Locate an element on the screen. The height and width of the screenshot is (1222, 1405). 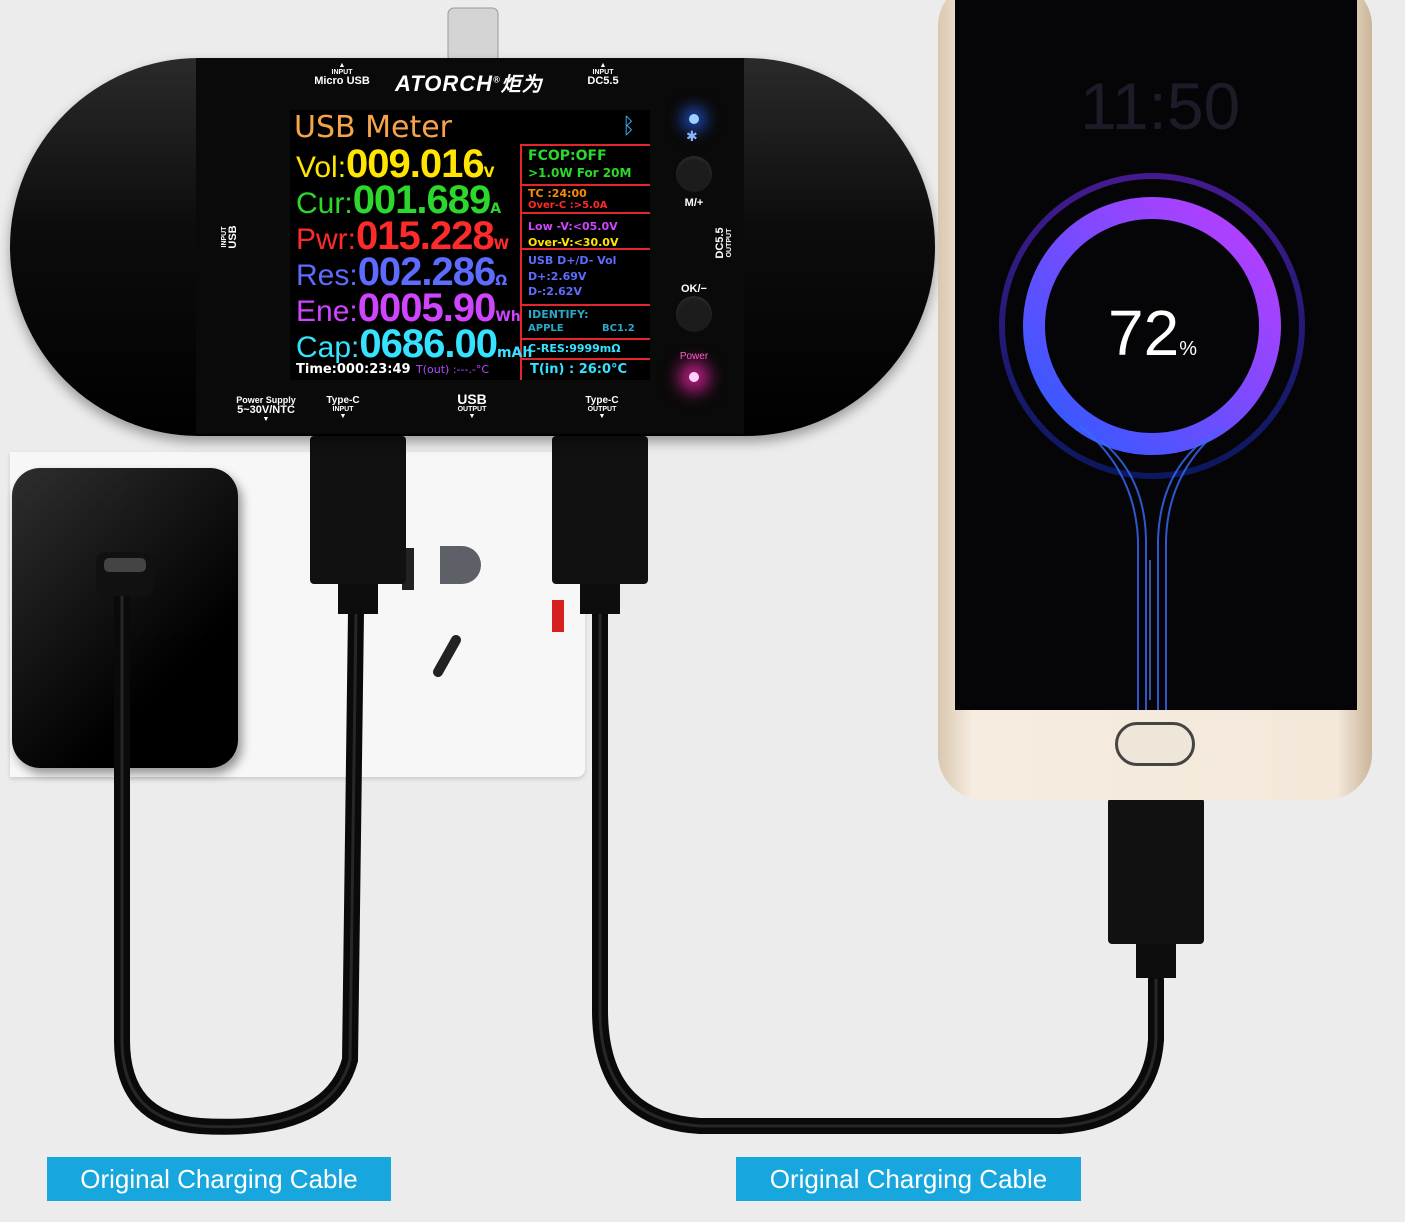
caption-right: Original Charging Cable is located at coordinates (908, 1179).